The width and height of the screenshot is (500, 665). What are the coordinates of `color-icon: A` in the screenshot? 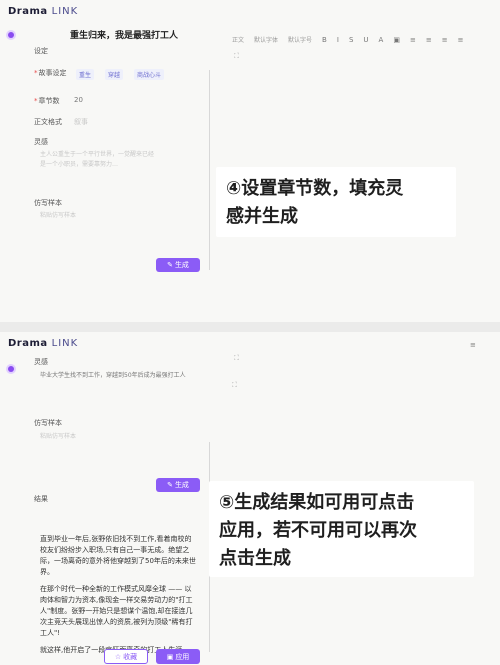 It's located at (381, 40).